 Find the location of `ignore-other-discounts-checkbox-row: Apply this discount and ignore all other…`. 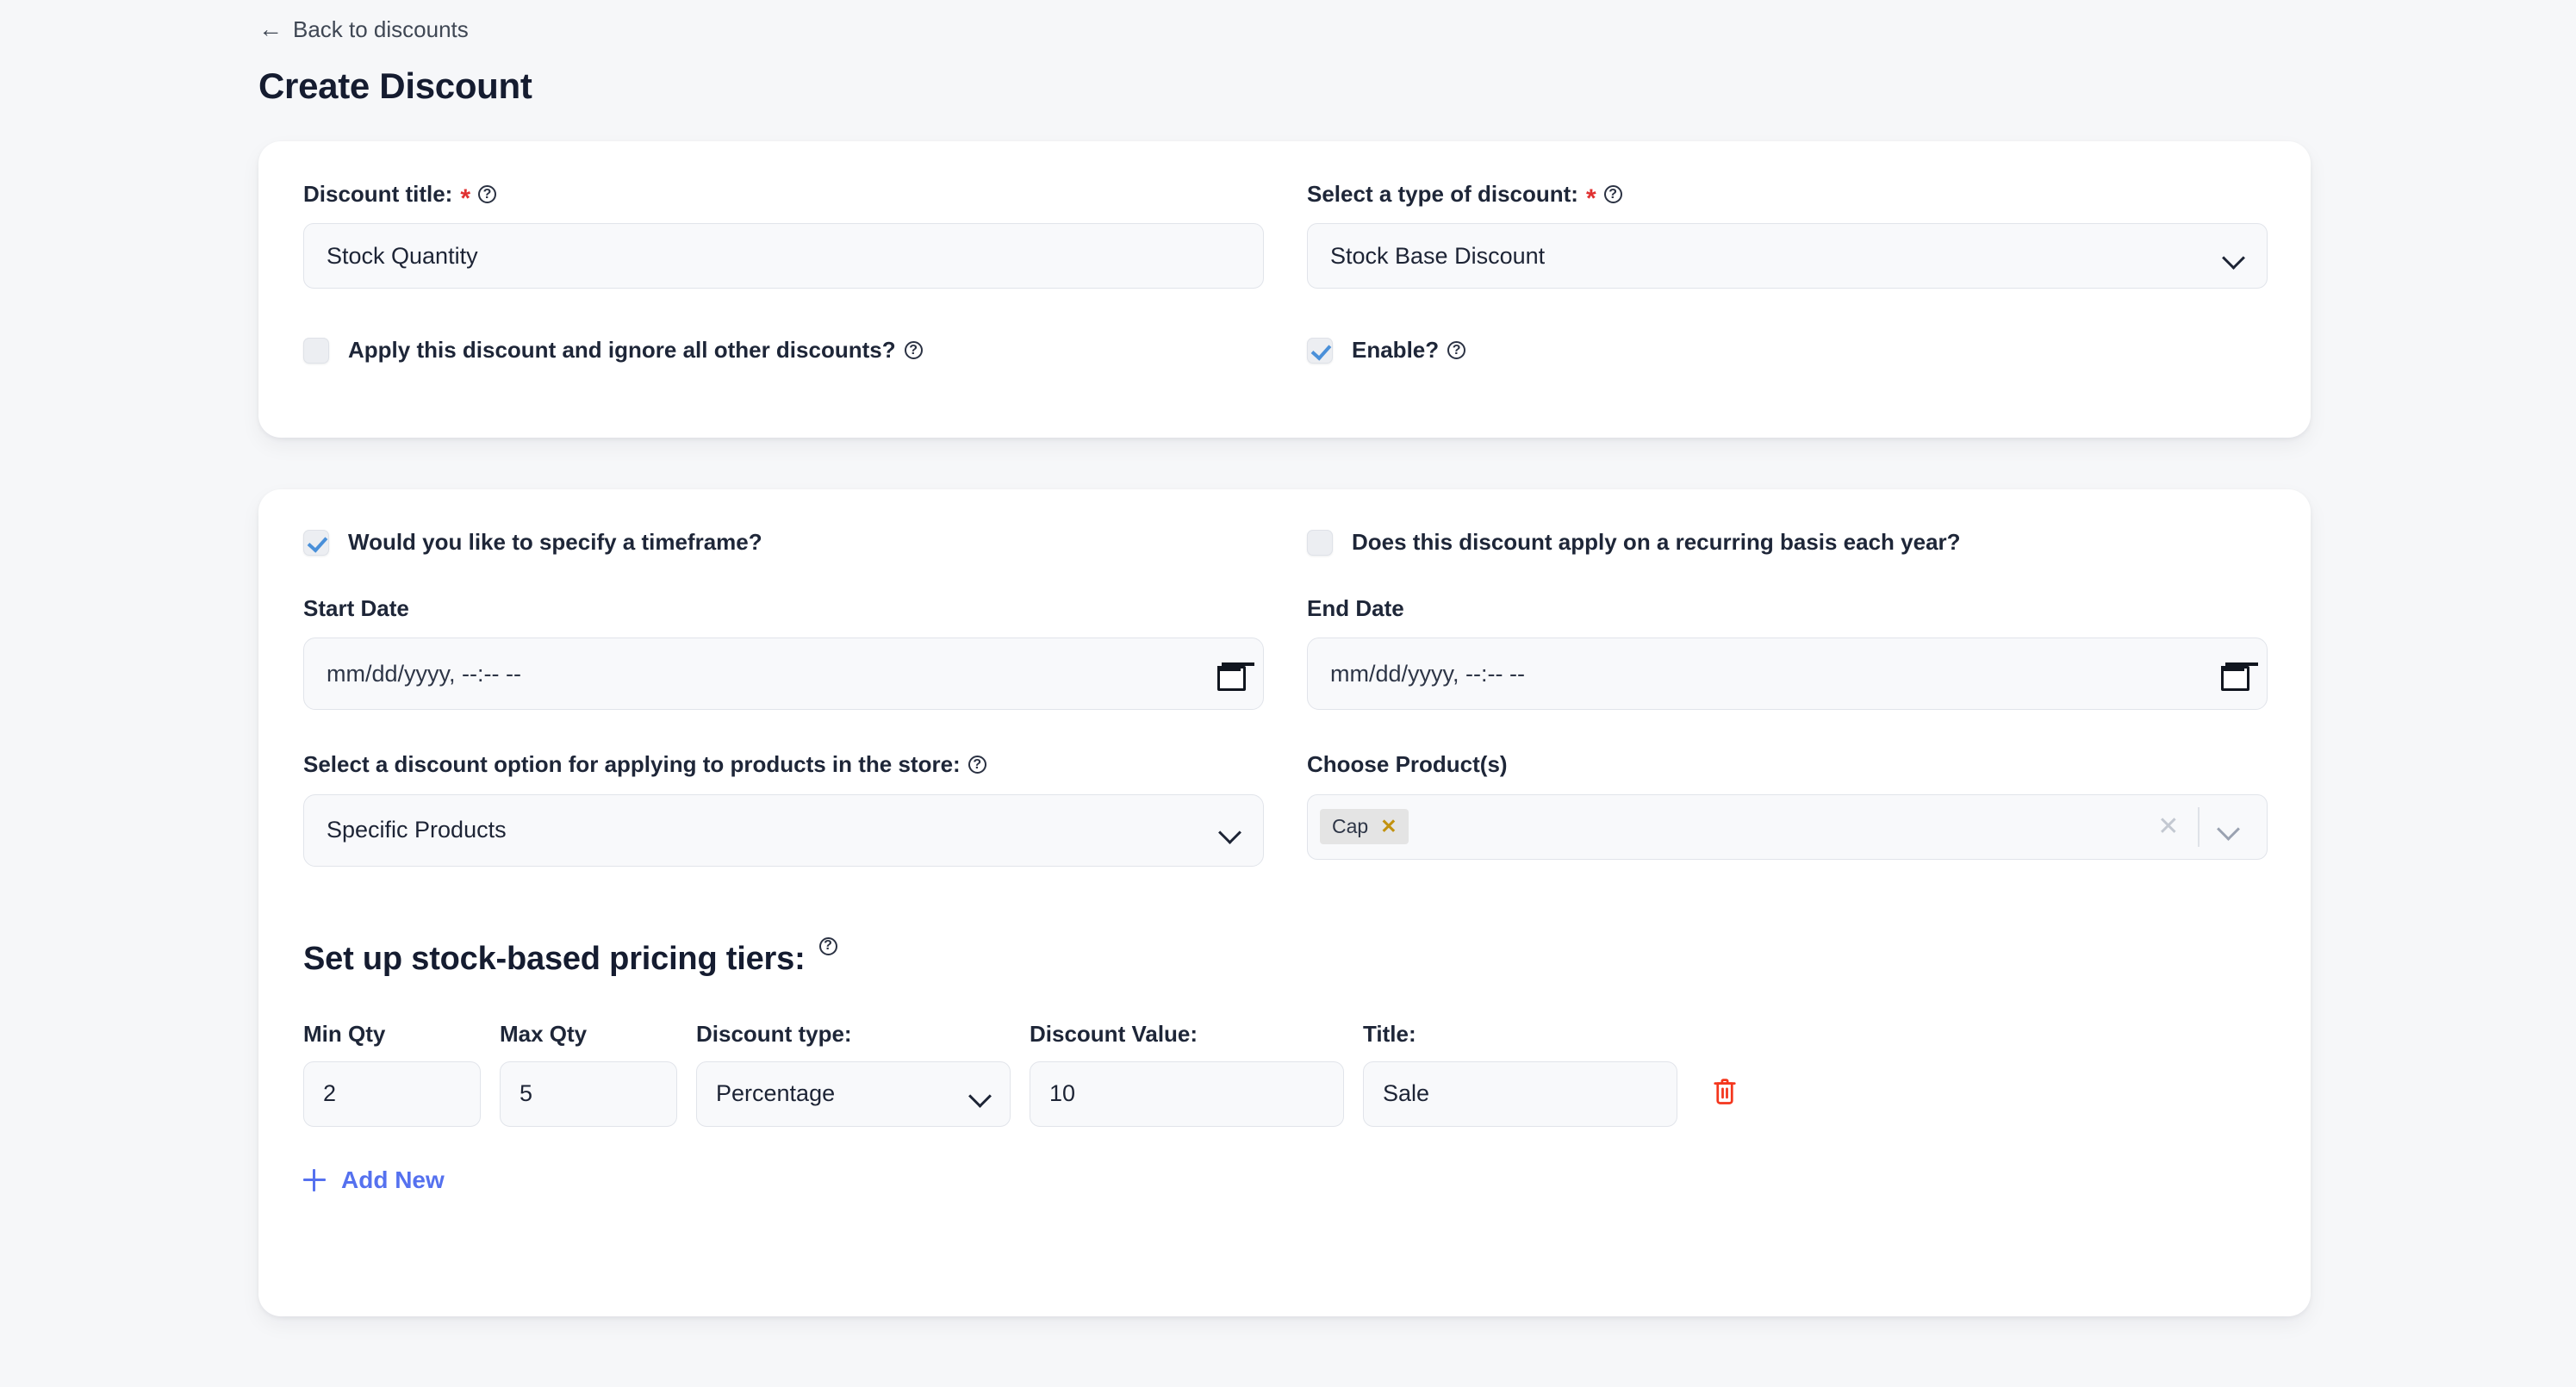

ignore-other-discounts-checkbox-row: Apply this discount and ignore all other… is located at coordinates (805, 351).